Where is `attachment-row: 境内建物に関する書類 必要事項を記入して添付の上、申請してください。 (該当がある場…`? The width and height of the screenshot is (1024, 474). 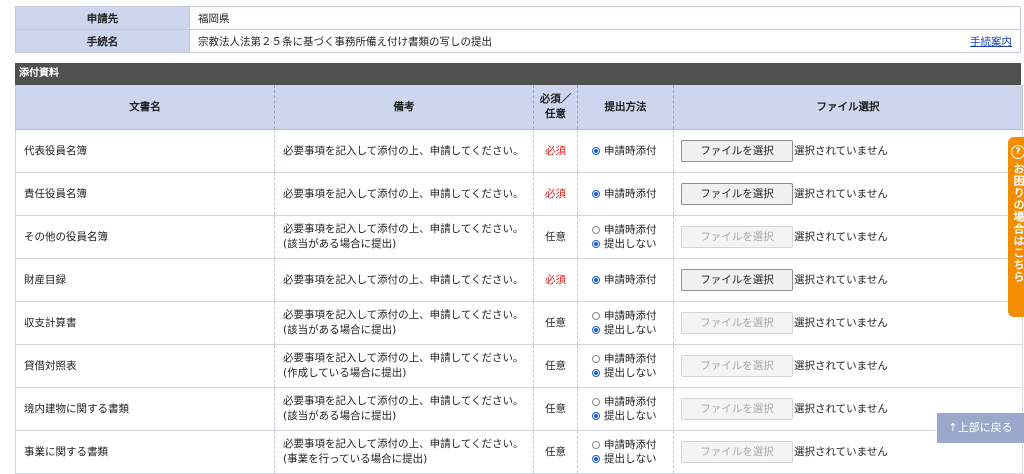
attachment-row: 境内建物に関する書類 必要事項を記入して添付の上、申請してください。 (該当がある場… is located at coordinates (519, 409).